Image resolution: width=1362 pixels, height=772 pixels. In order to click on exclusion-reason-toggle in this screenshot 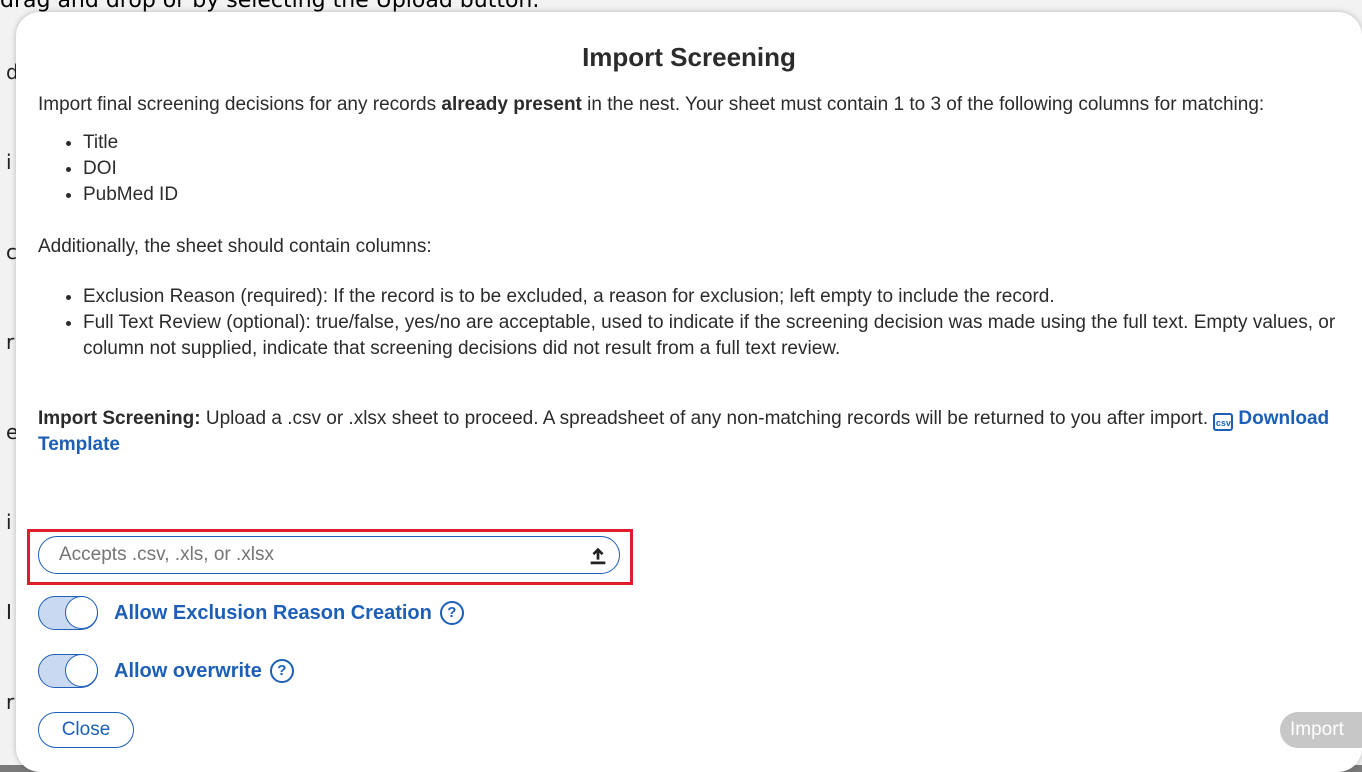, I will do `click(68, 613)`.